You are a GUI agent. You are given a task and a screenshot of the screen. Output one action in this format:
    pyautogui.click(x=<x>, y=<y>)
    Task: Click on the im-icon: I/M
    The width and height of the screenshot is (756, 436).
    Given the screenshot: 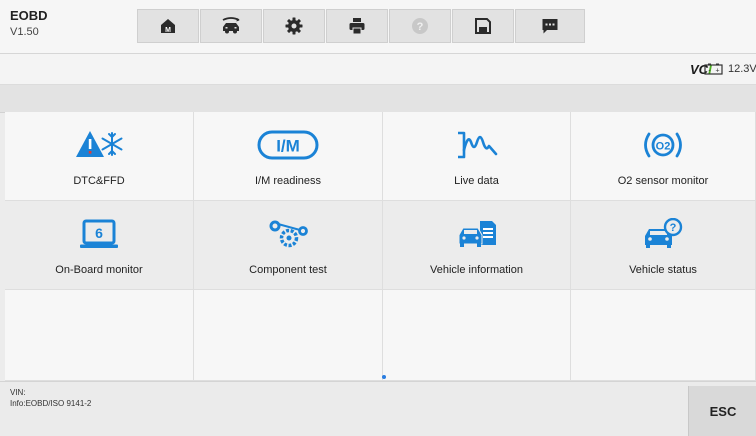 What is the action you would take?
    pyautogui.click(x=288, y=145)
    